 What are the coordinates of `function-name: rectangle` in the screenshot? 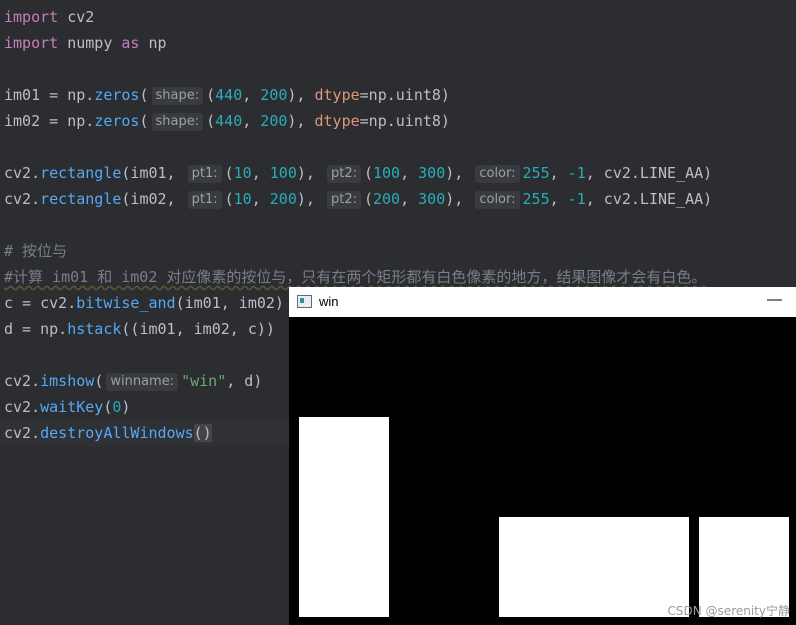 It's located at (81, 173).